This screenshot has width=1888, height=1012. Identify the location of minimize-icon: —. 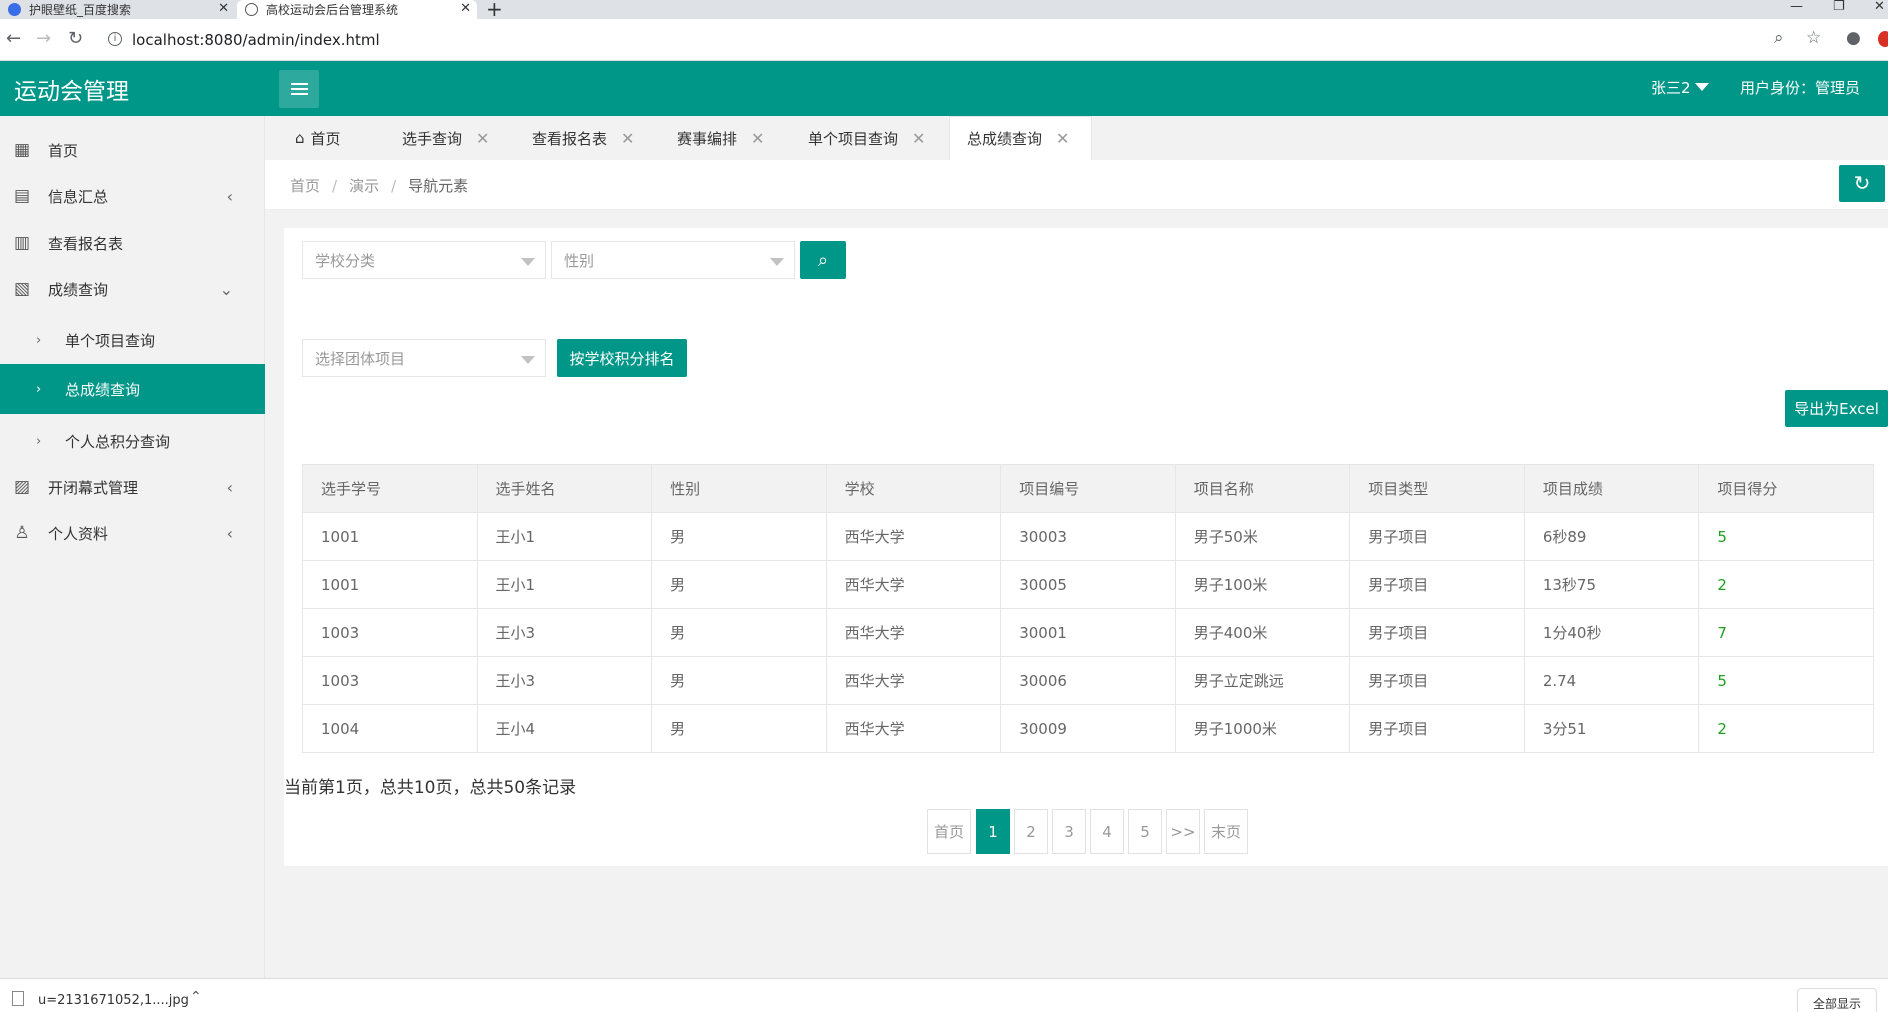
(1796, 7).